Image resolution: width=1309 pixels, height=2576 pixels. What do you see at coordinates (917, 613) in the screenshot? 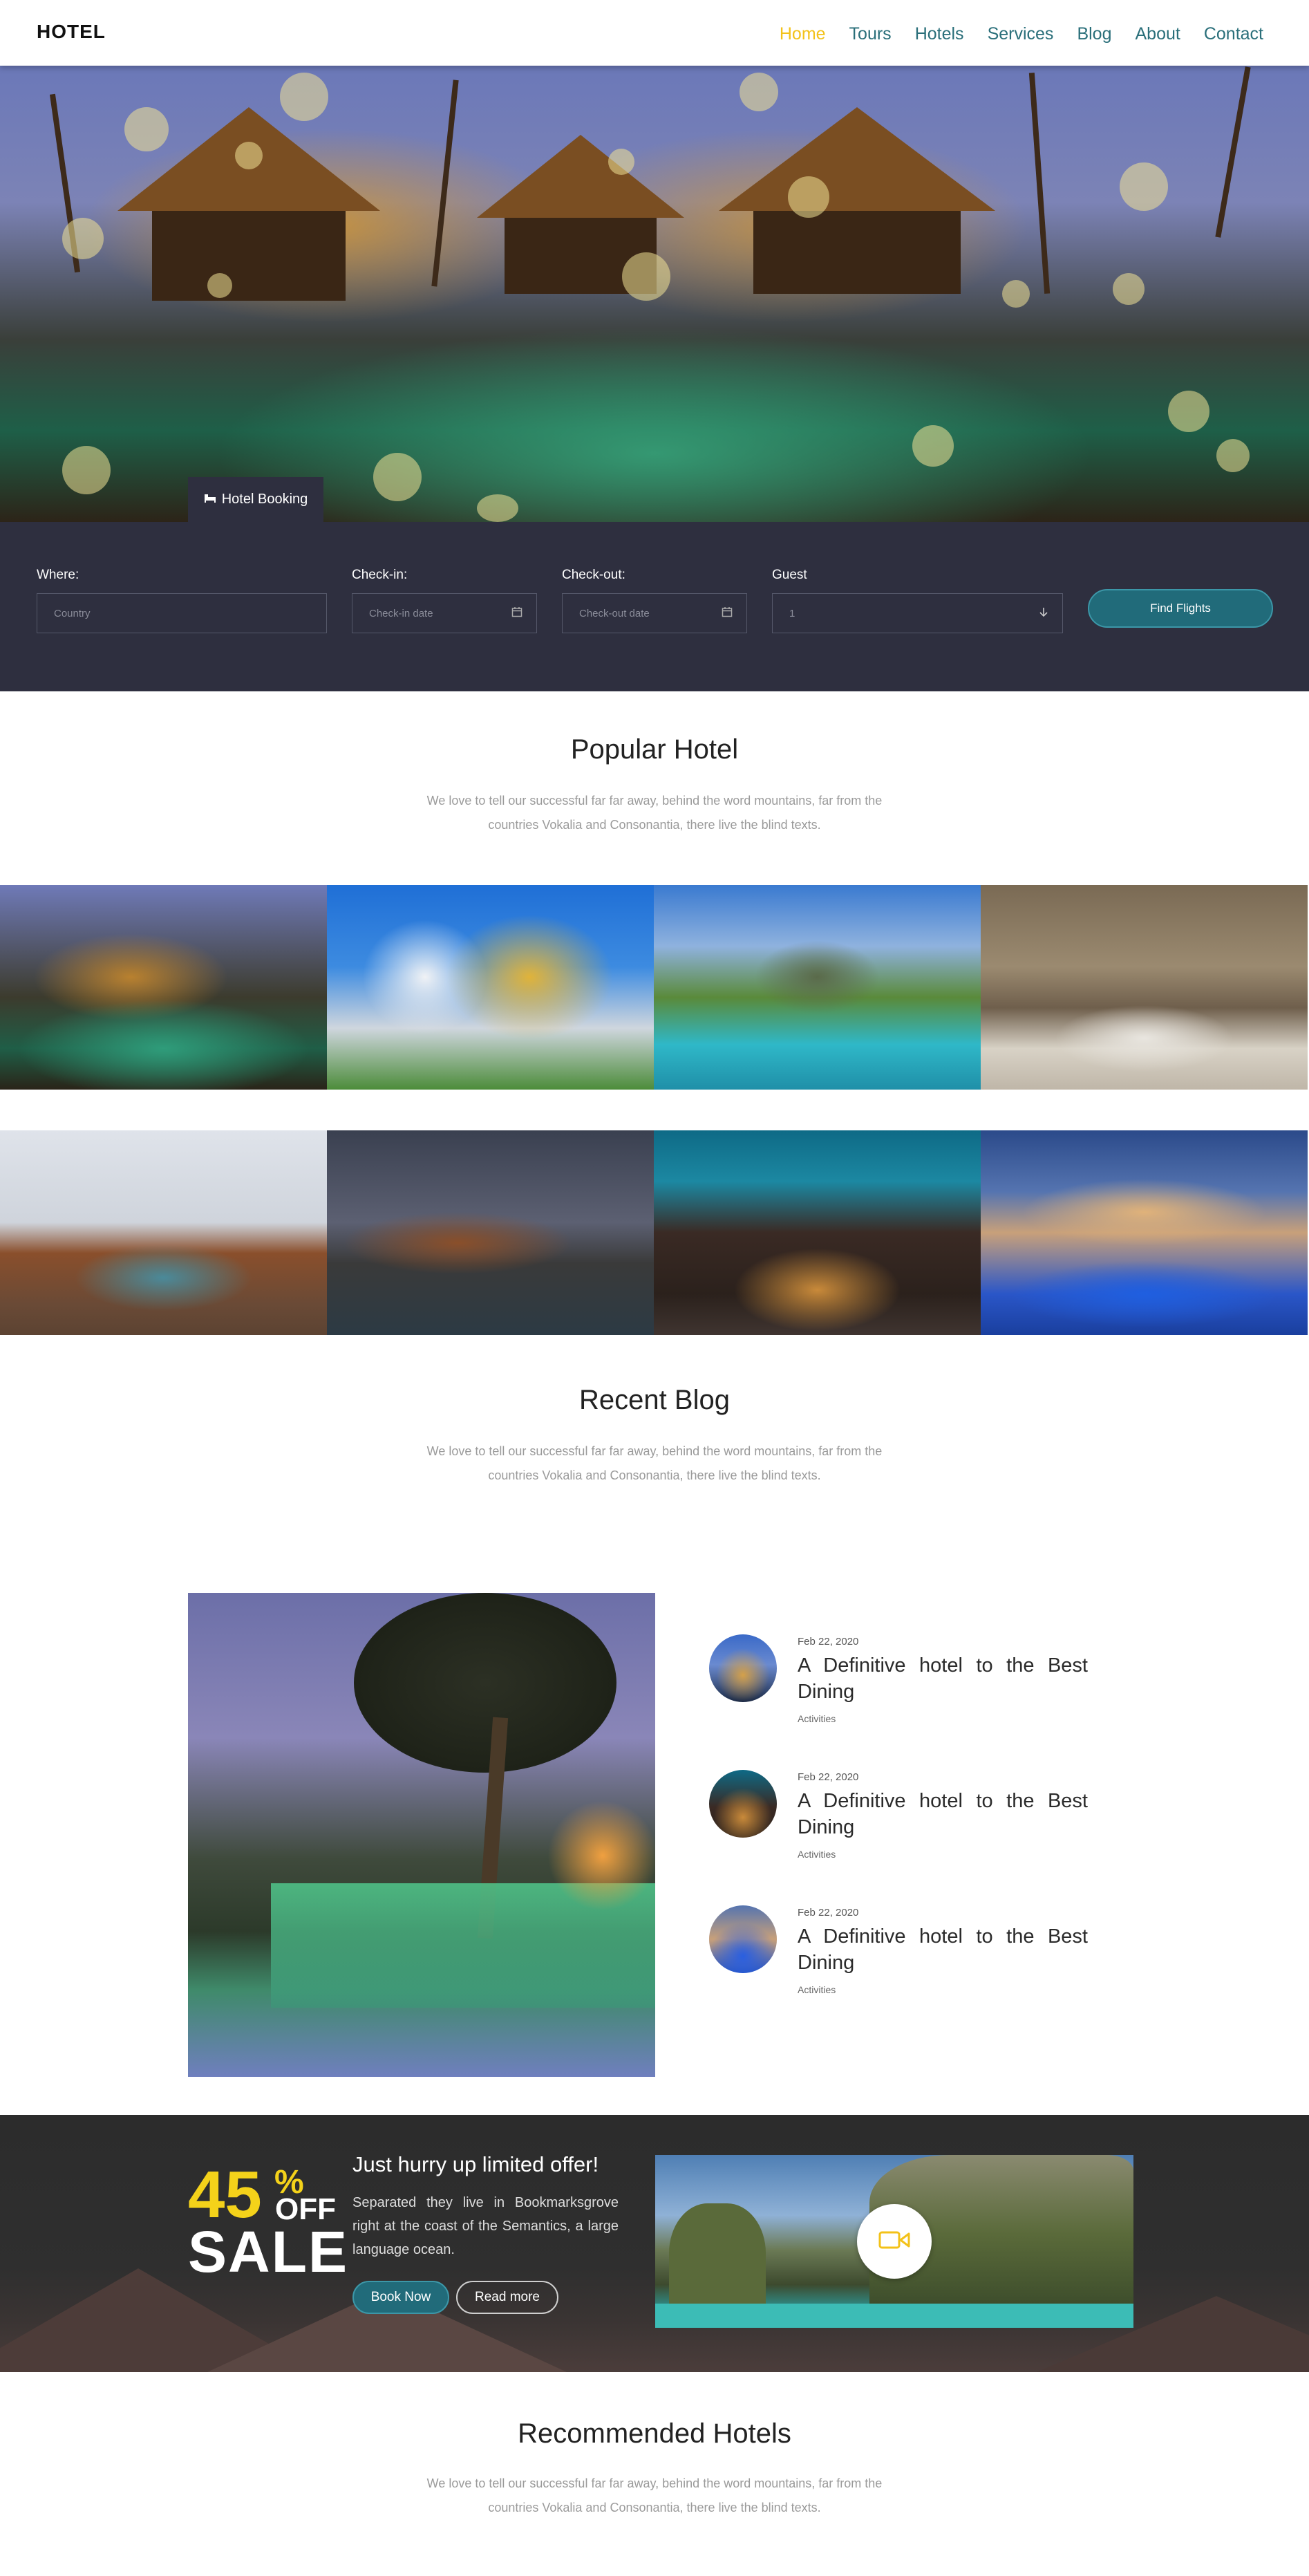
I see `guest-select: 1` at bounding box center [917, 613].